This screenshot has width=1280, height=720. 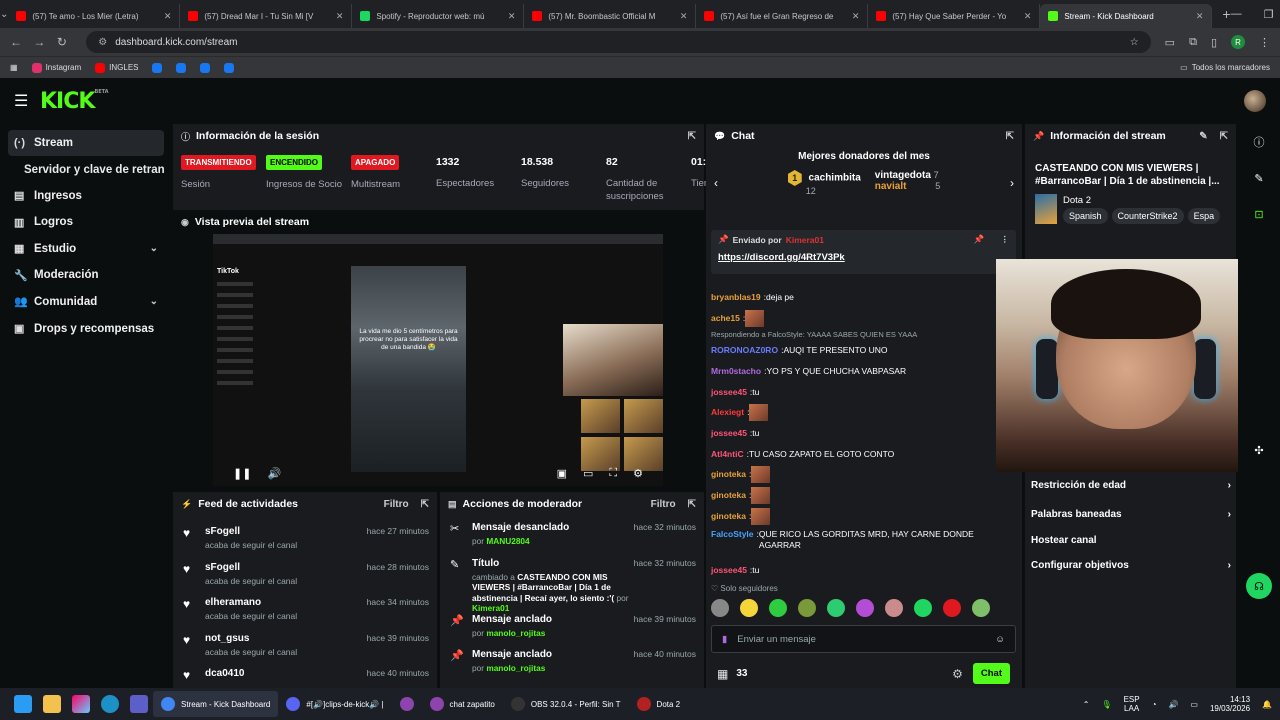 I want to click on cast-icon: ▭, so click(x=1170, y=42).